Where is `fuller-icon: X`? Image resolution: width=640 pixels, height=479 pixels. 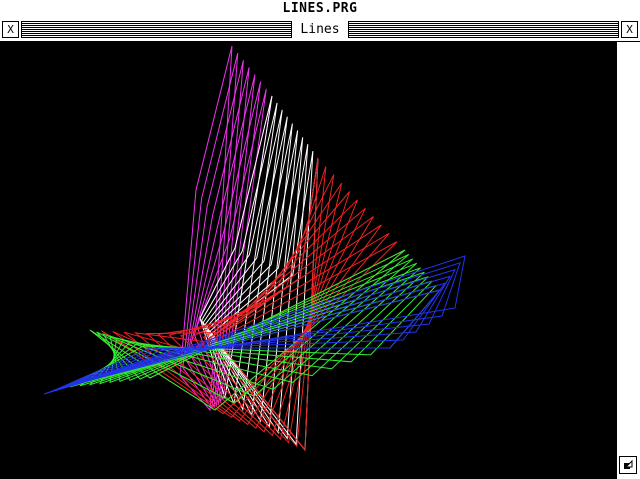
fuller-icon: X is located at coordinates (629, 29).